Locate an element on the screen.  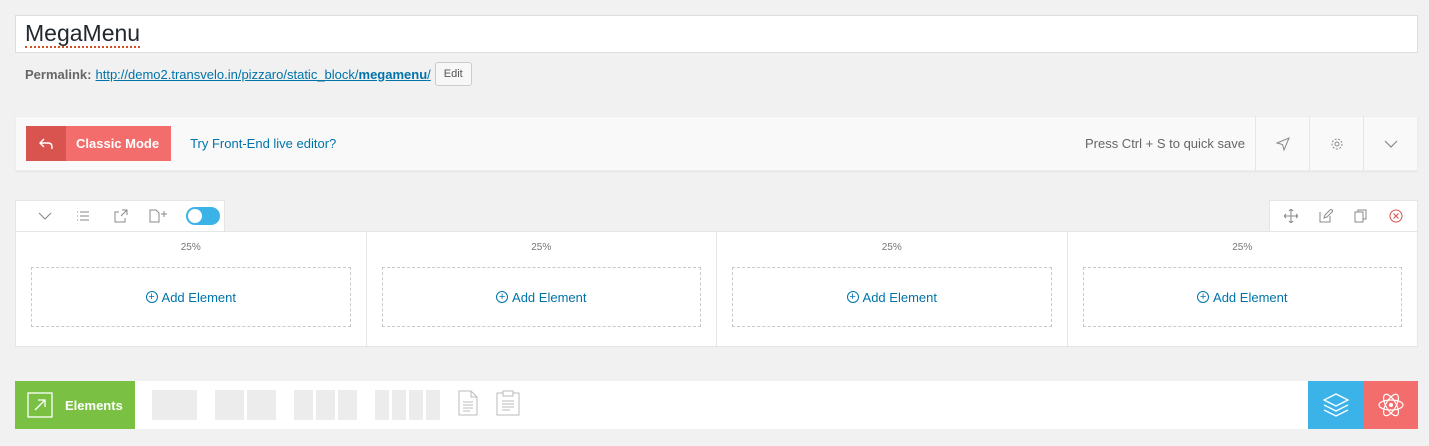
layout-1-column is located at coordinates (174, 405).